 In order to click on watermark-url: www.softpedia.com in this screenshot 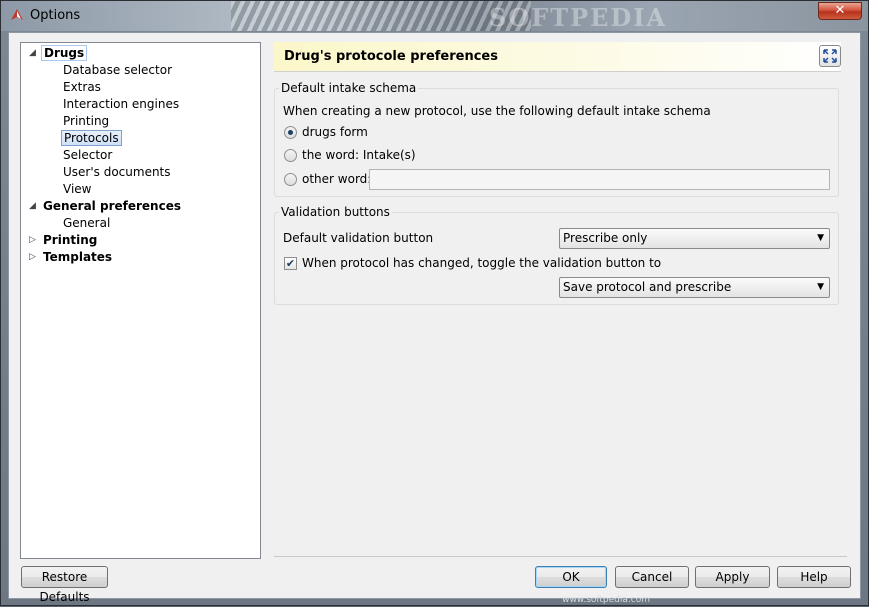, I will do `click(606, 600)`.